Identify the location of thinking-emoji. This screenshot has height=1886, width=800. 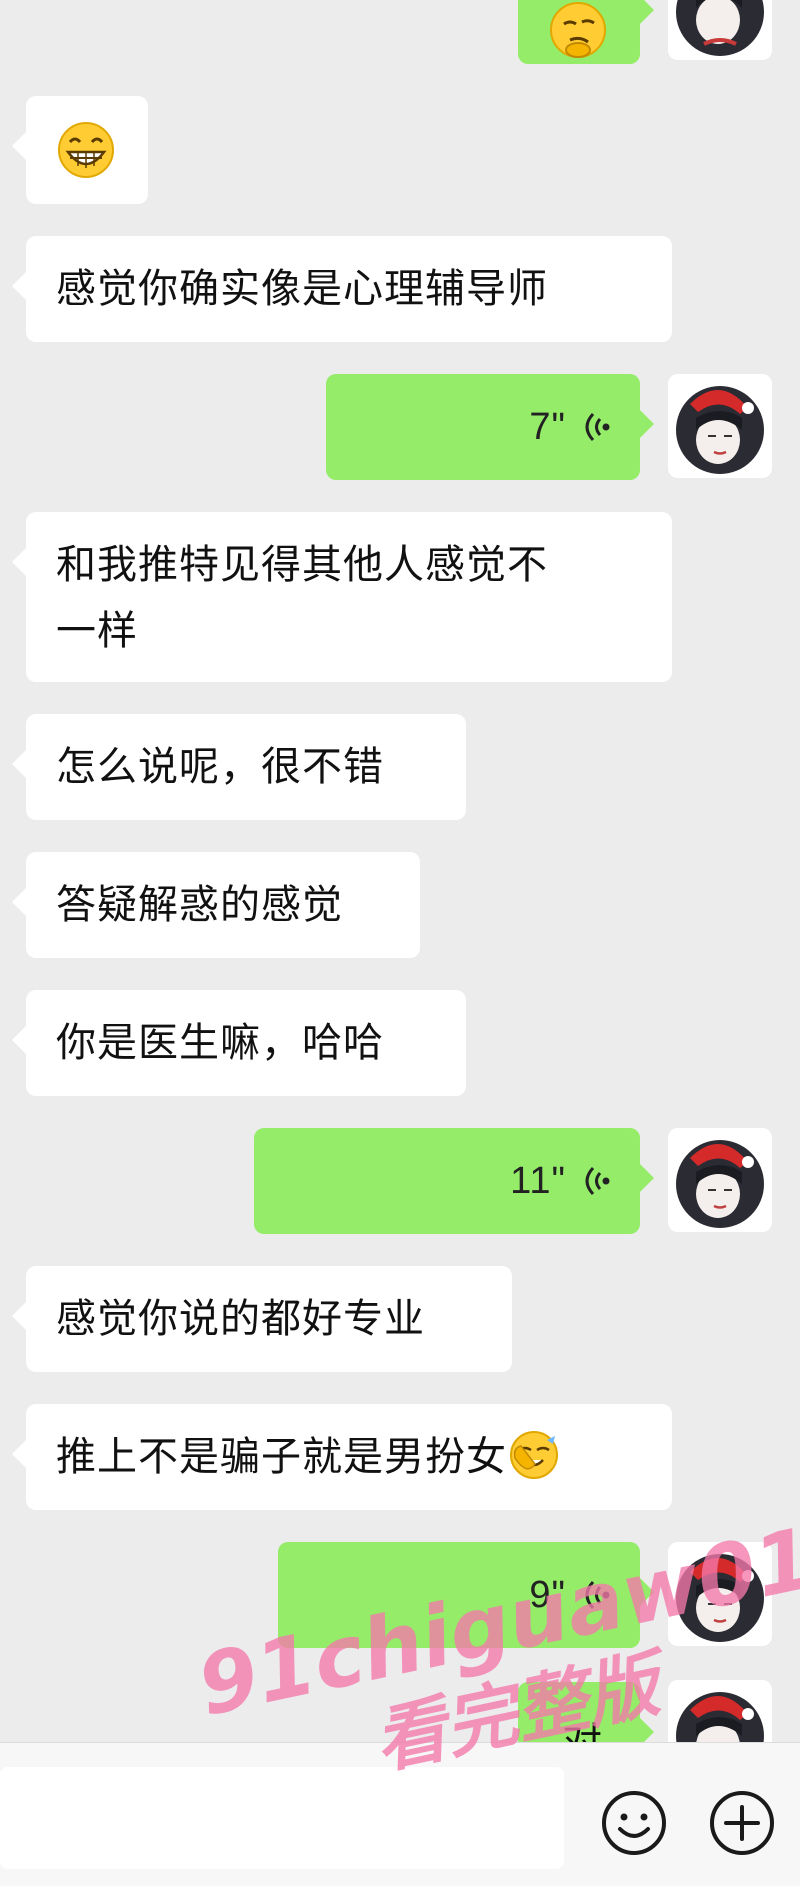
(578, 30).